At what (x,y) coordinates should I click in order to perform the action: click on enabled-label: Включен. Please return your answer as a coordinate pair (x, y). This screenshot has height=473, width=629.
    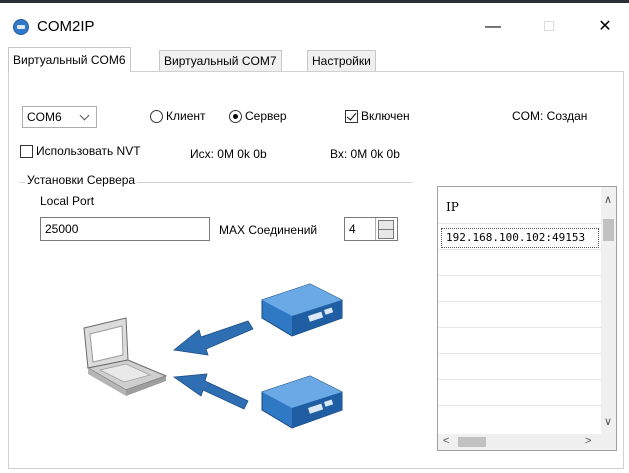
    Looking at the image, I should click on (385, 116).